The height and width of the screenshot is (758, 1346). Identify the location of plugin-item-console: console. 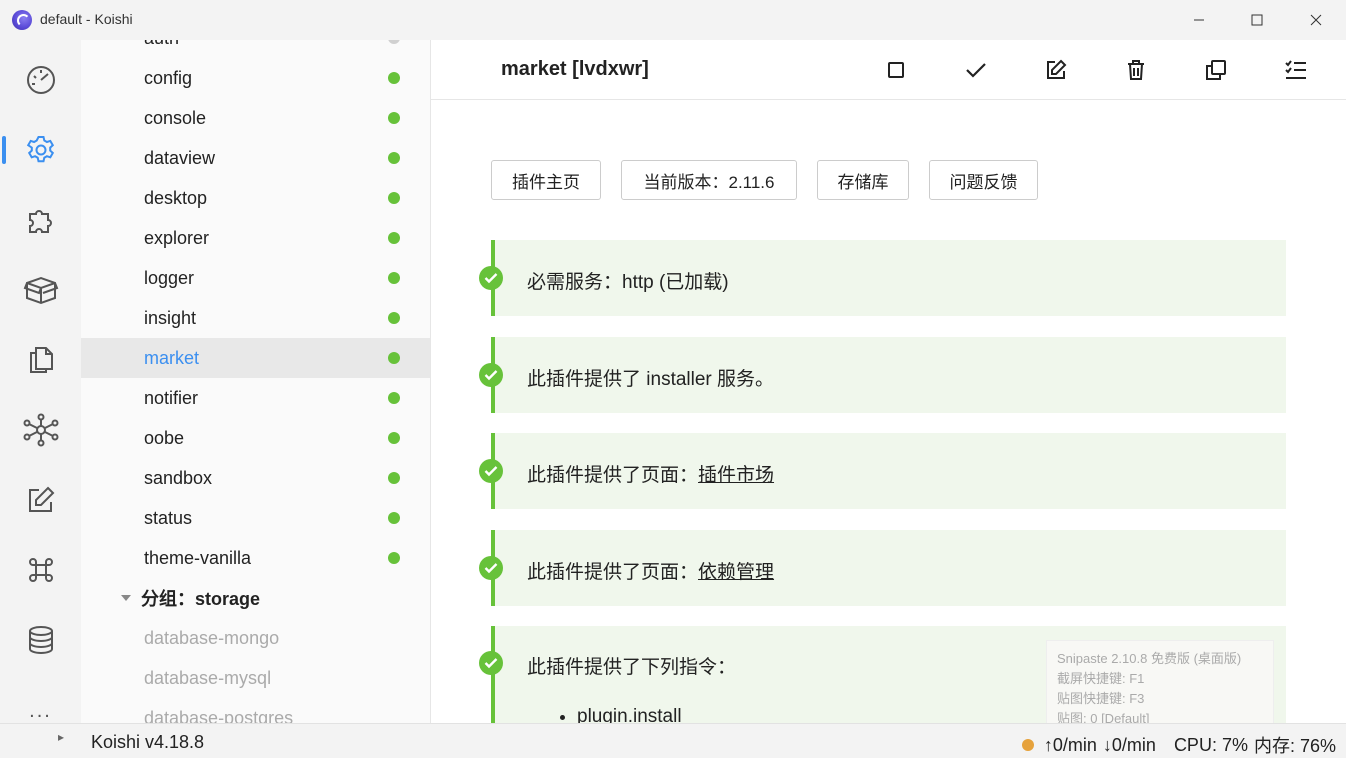
(255, 118).